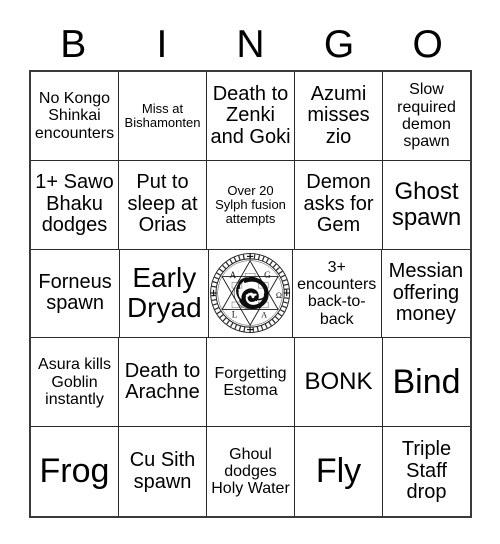  Describe the element at coordinates (235, 315) in the screenshot. I see `seal-letter-l: L` at that location.